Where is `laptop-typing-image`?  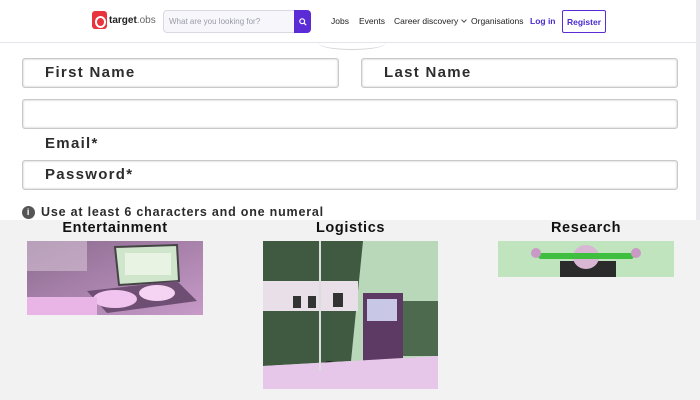
laptop-typing-image is located at coordinates (115, 278).